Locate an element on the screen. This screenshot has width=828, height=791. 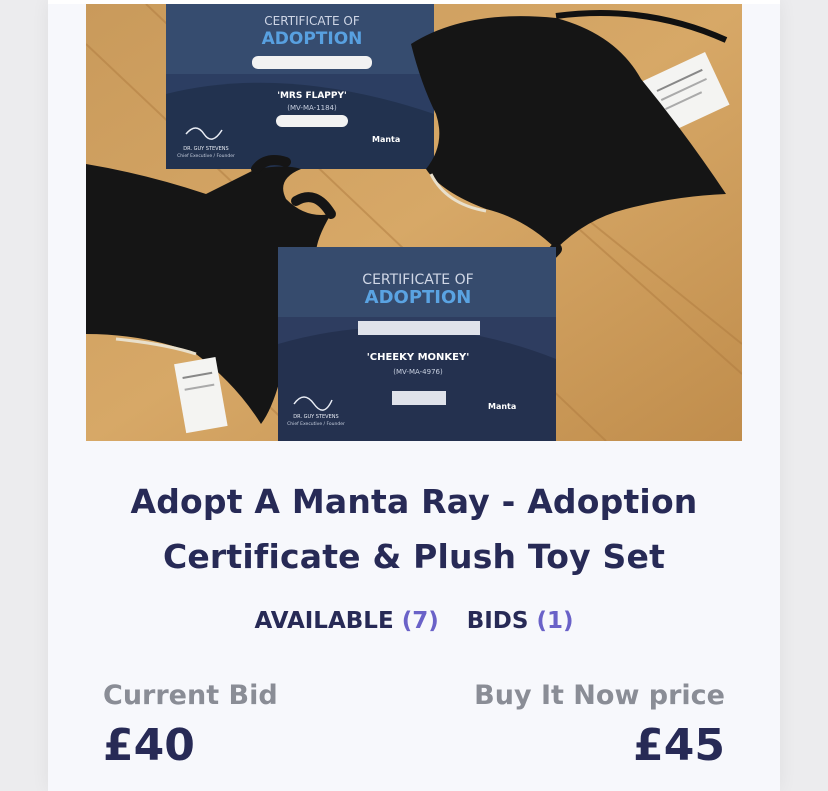
bids-count: (1) is located at coordinates (555, 621).